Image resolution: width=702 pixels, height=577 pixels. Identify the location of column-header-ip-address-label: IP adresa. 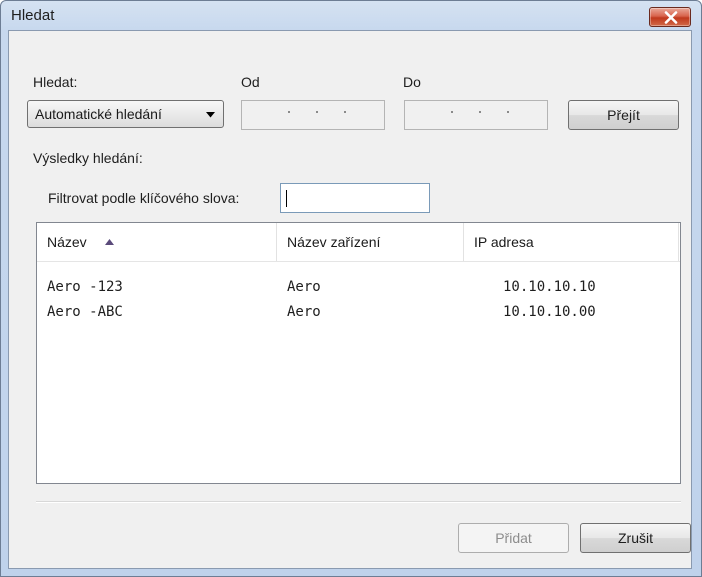
(504, 242).